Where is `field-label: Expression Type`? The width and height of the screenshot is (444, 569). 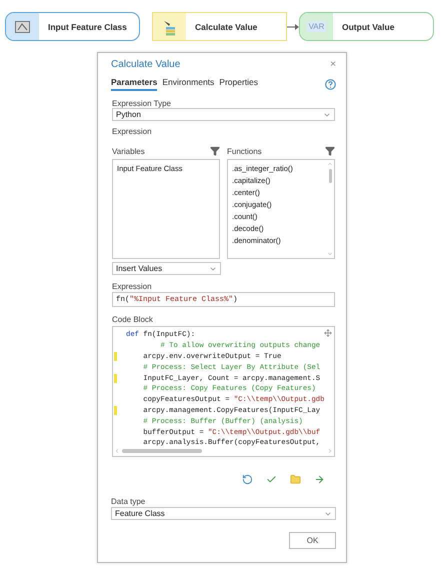 field-label: Expression Type is located at coordinates (142, 103).